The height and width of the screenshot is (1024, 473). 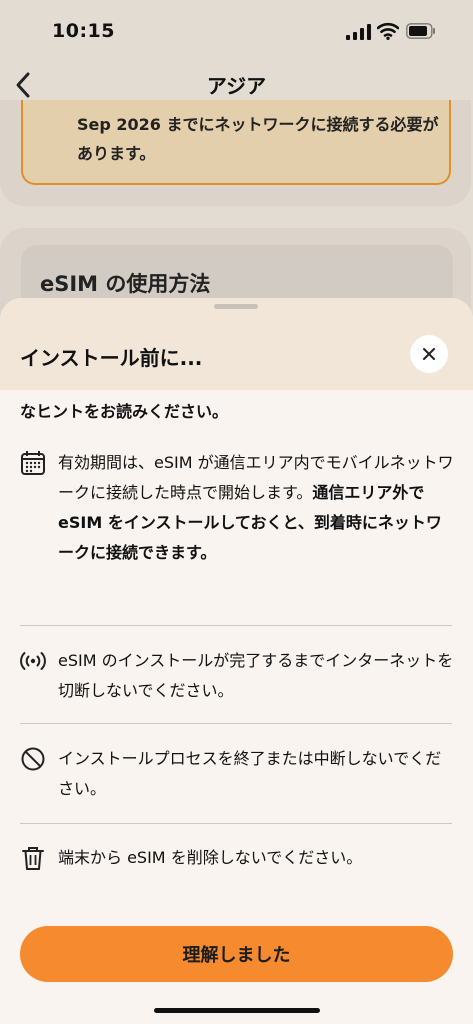 What do you see at coordinates (124, 411) in the screenshot?
I see `sheet-intro: なヒントをお読みください。` at bounding box center [124, 411].